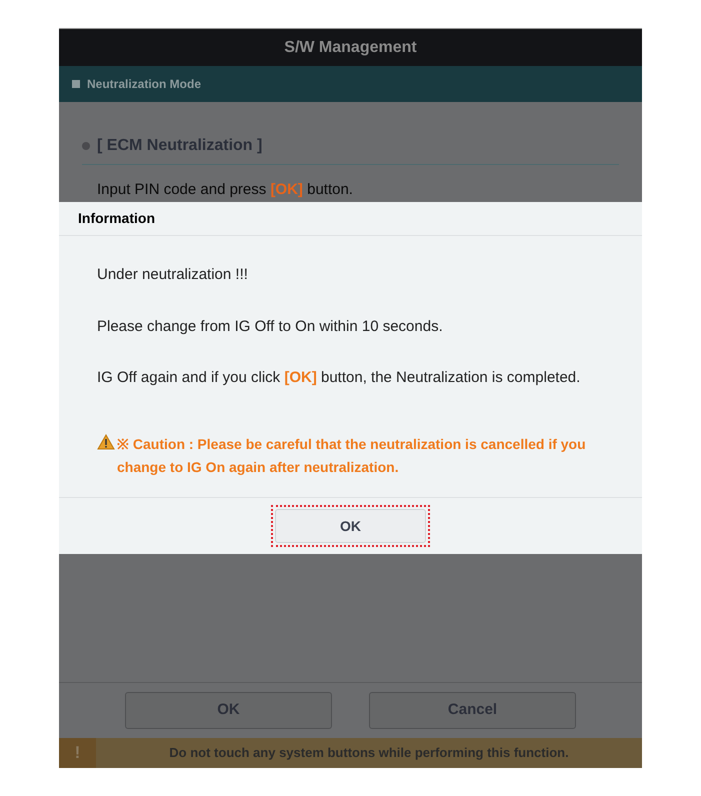  Describe the element at coordinates (352, 455) in the screenshot. I see `caution-text: ※ Caution : Please be careful that the neutralization is cancelled if you change to IG On again after neutralization.` at that location.